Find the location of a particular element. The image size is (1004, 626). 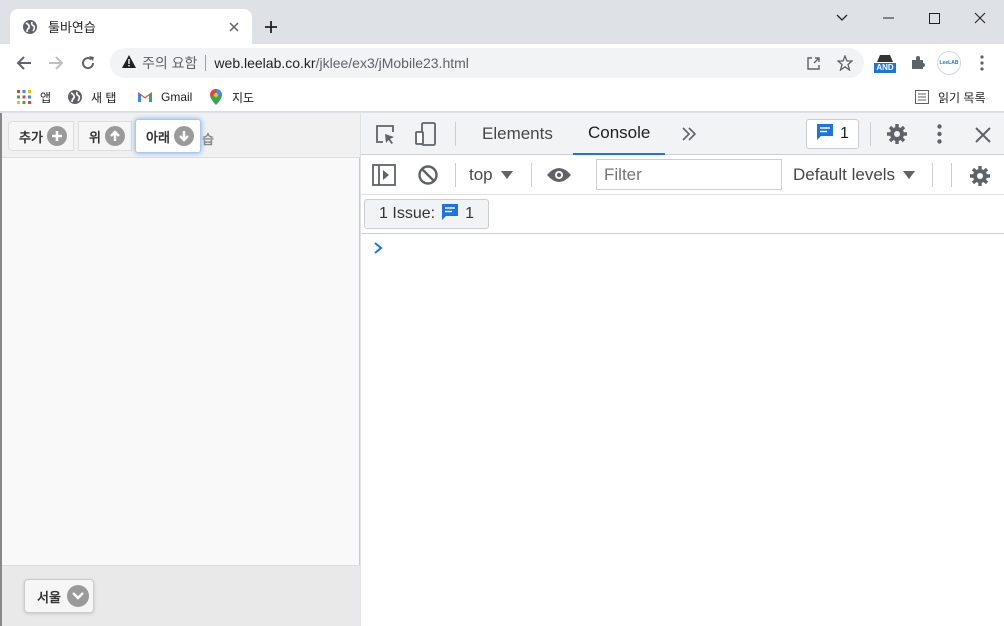

button-label: 추가 is located at coordinates (31, 137).